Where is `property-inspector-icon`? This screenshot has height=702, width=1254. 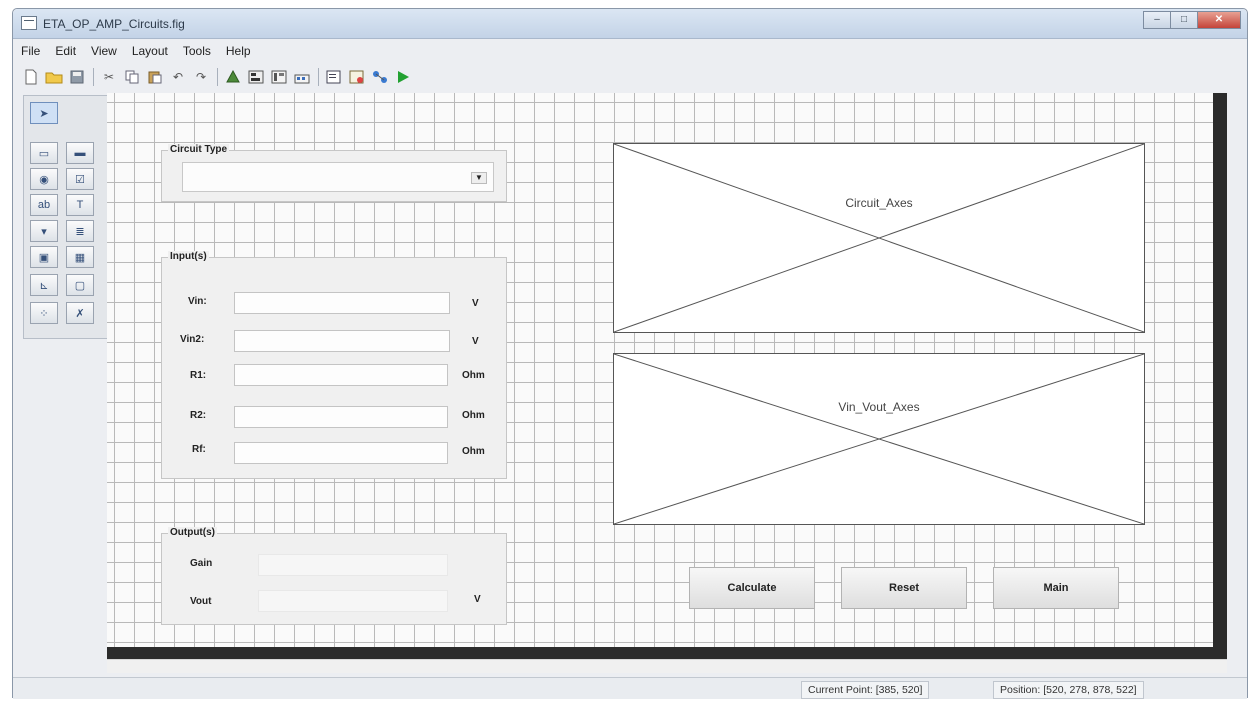
property-inspector-icon is located at coordinates (357, 77).